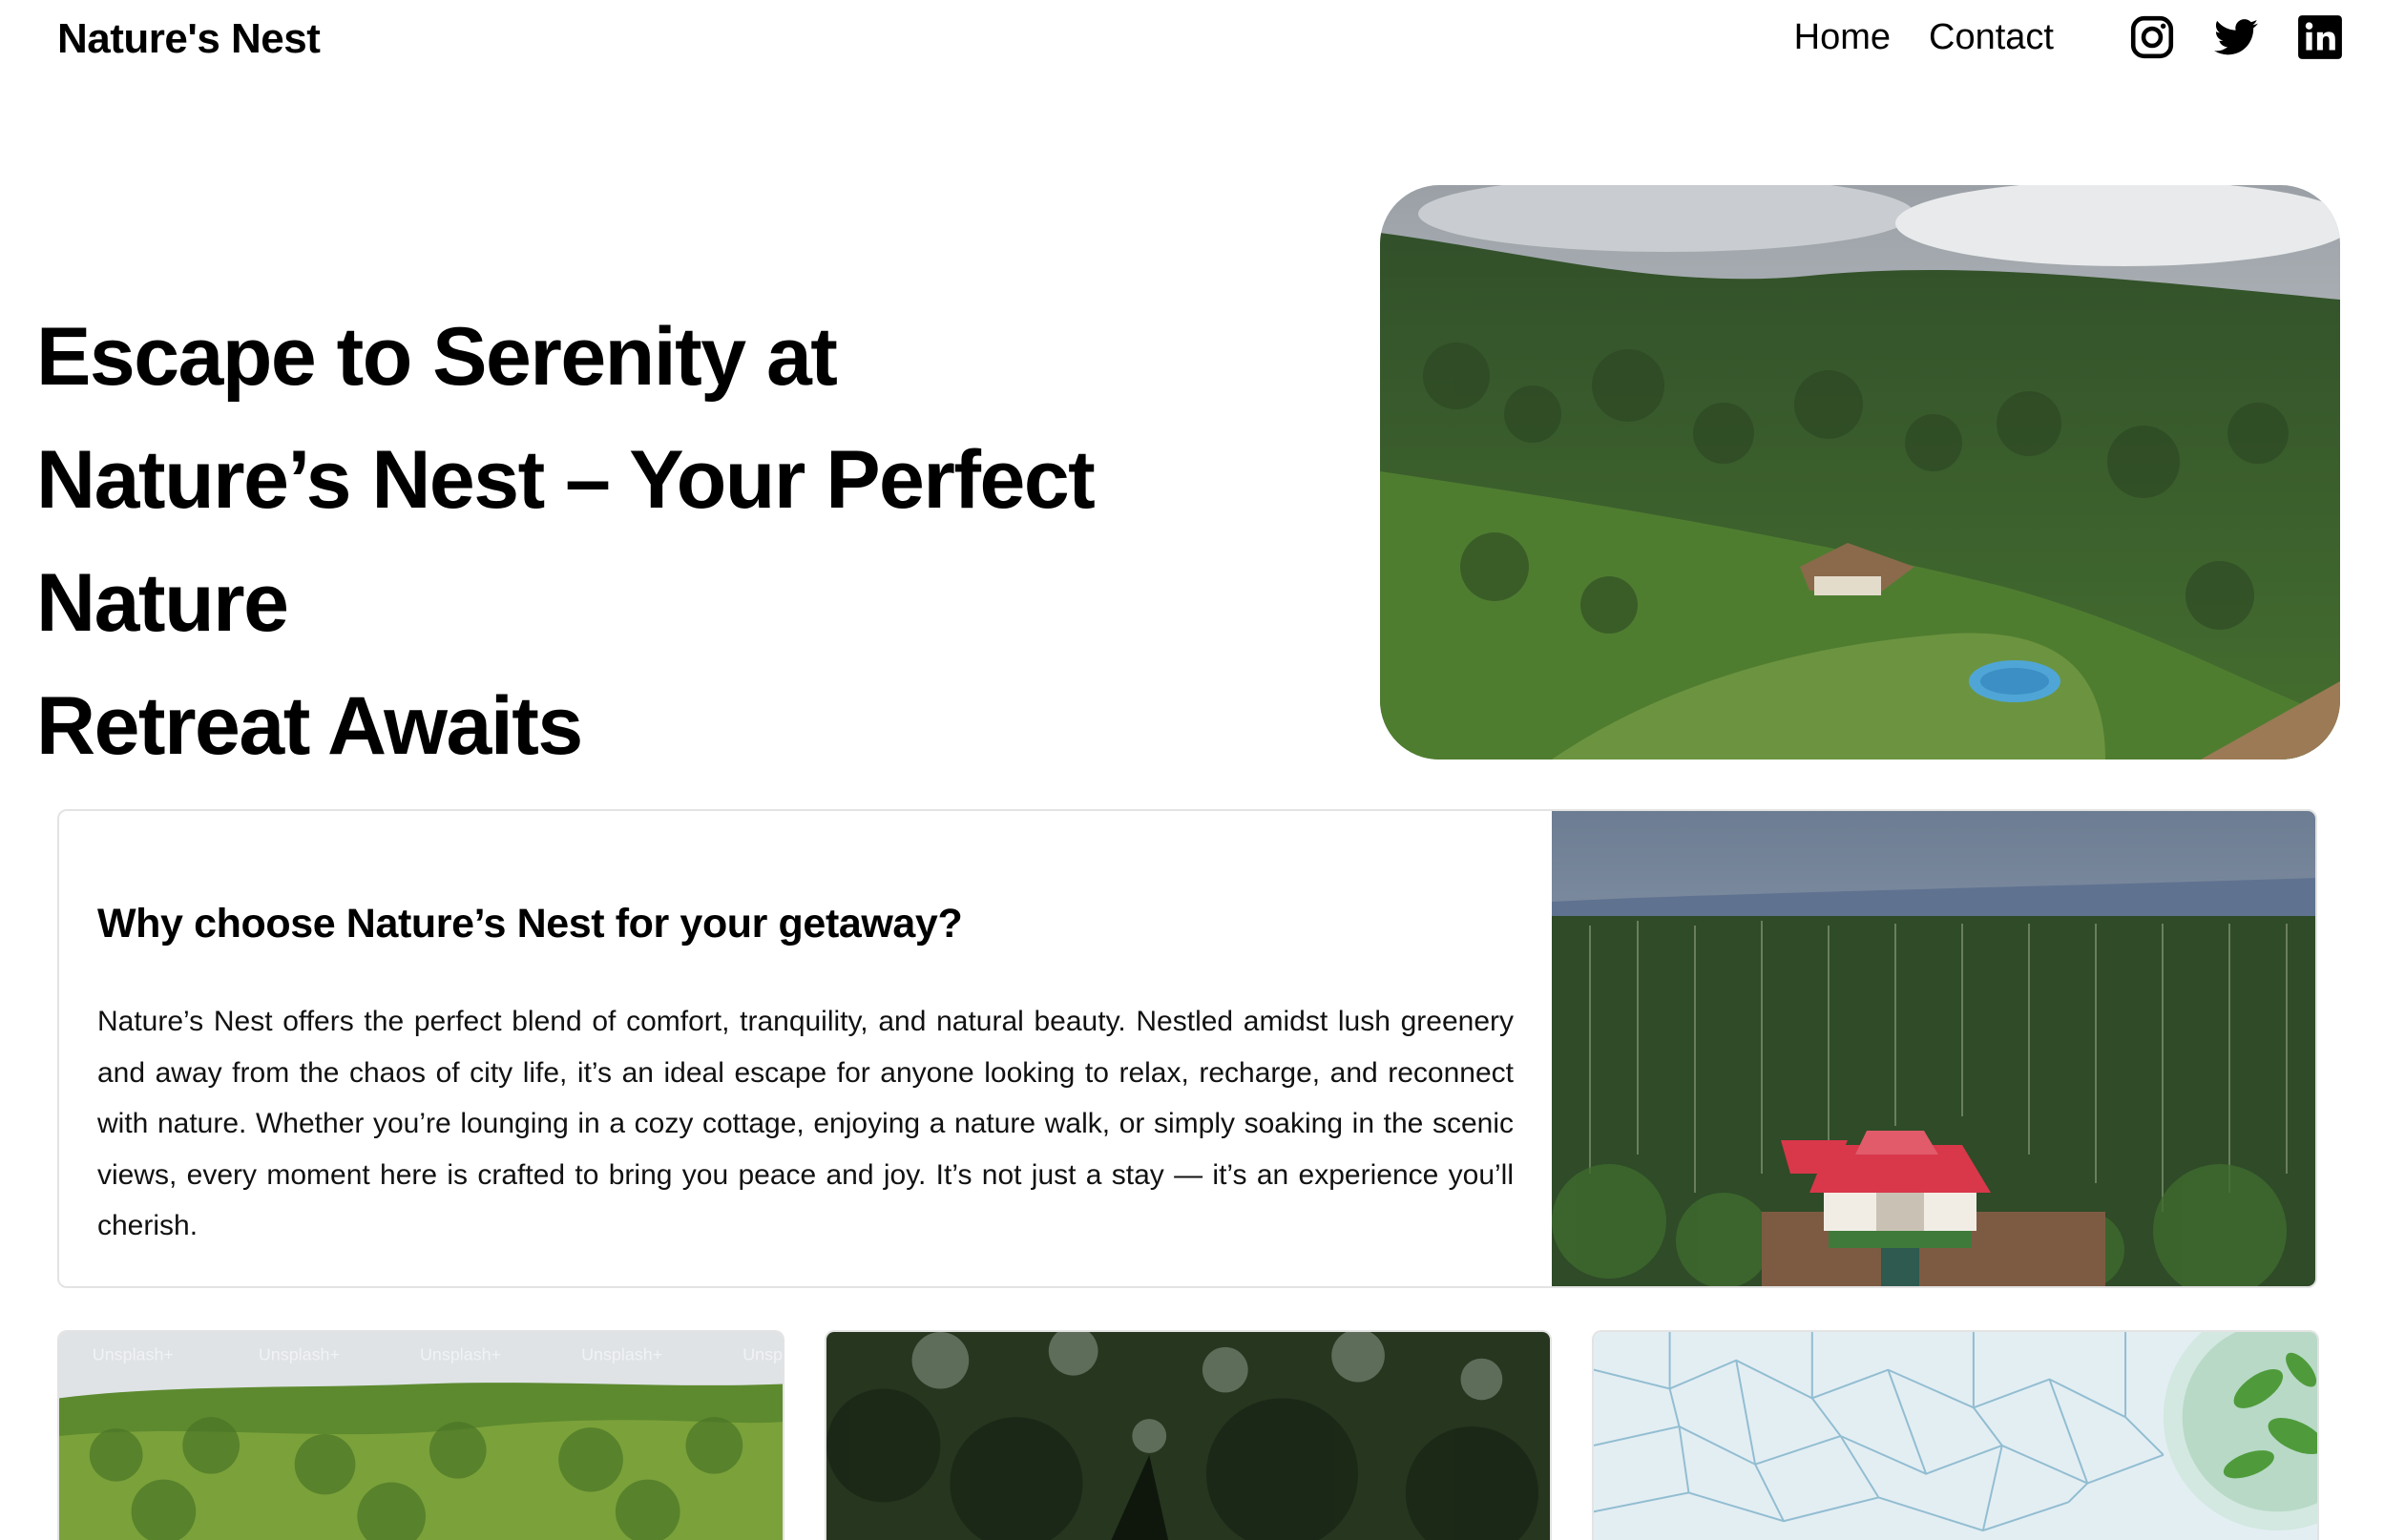  I want to click on linkedin-icon, so click(2320, 37).